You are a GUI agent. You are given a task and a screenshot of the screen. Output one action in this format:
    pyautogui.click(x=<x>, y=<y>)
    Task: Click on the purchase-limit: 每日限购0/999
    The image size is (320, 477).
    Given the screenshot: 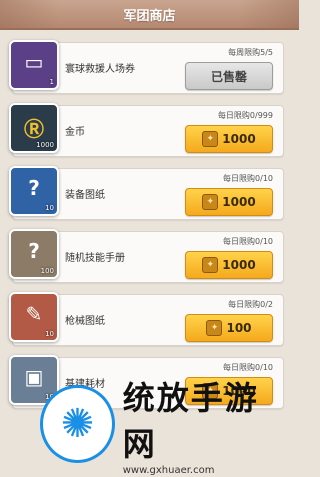 What is the action you would take?
    pyautogui.click(x=245, y=115)
    